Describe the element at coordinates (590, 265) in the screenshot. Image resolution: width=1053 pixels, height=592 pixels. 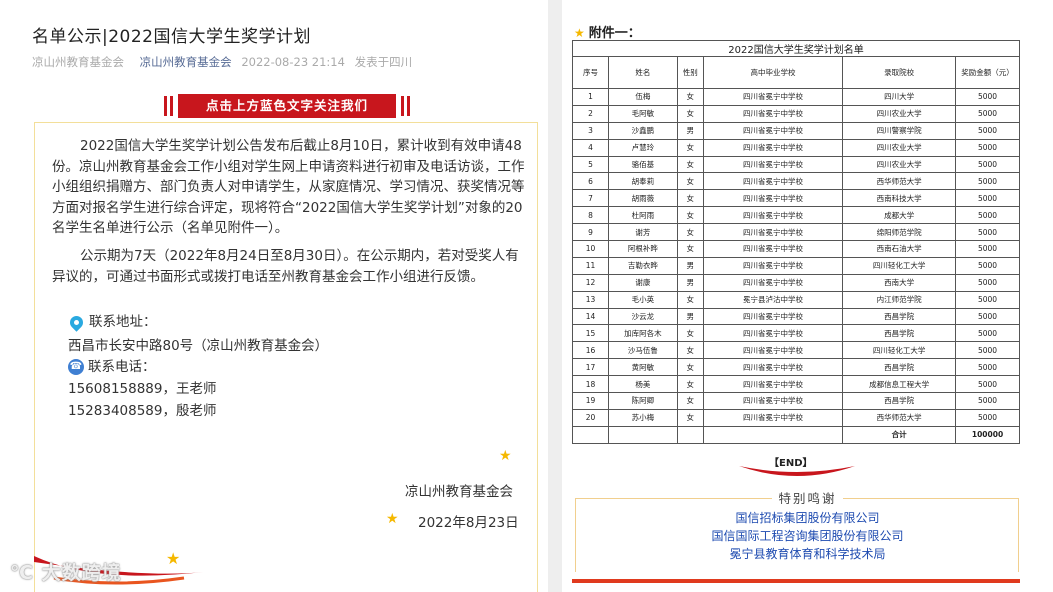
I see `table-cell: 11` at that location.